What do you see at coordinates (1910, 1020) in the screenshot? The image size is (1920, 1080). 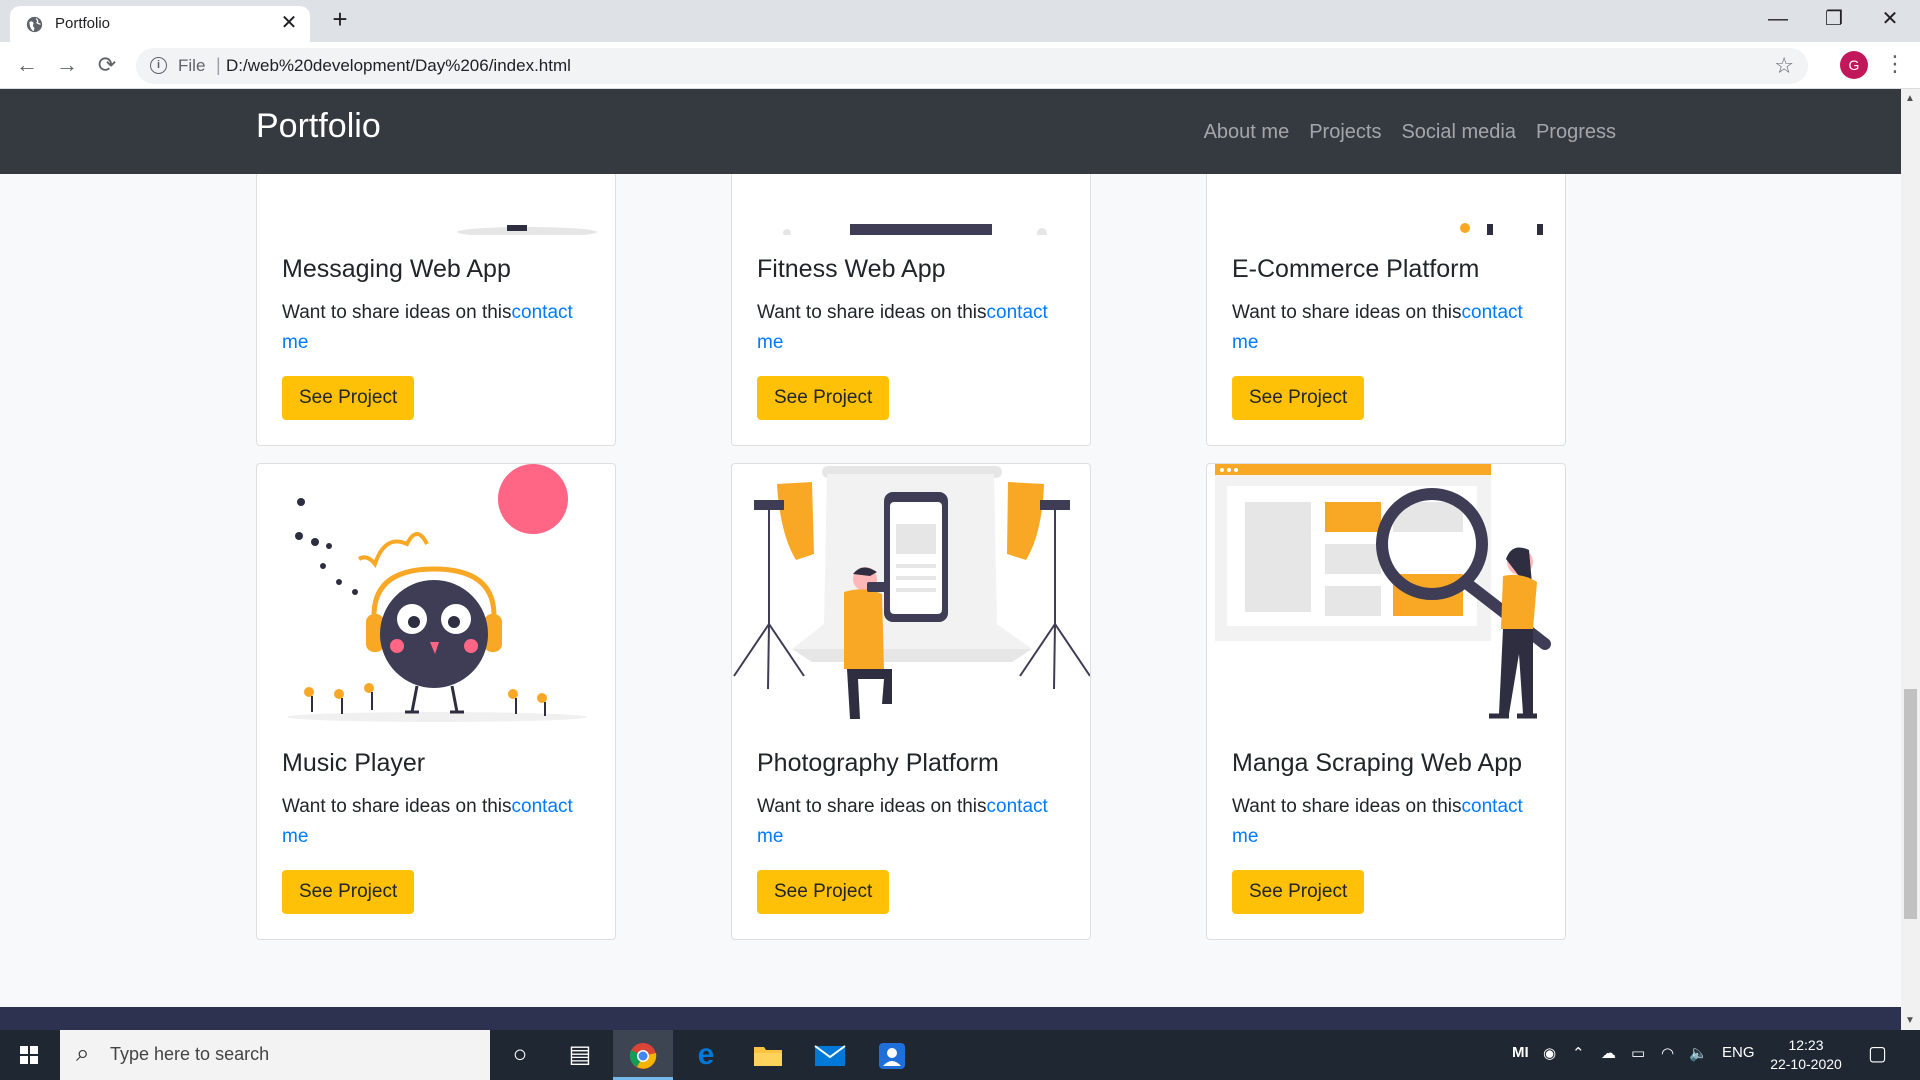 I see `scroll-down-icon: ▼` at bounding box center [1910, 1020].